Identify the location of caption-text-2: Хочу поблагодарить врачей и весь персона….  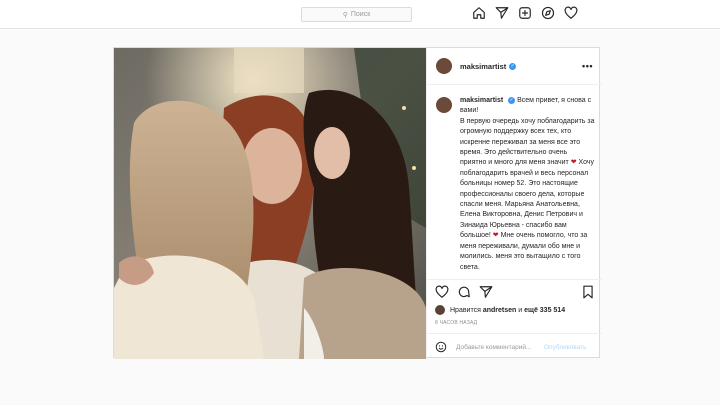
(527, 199).